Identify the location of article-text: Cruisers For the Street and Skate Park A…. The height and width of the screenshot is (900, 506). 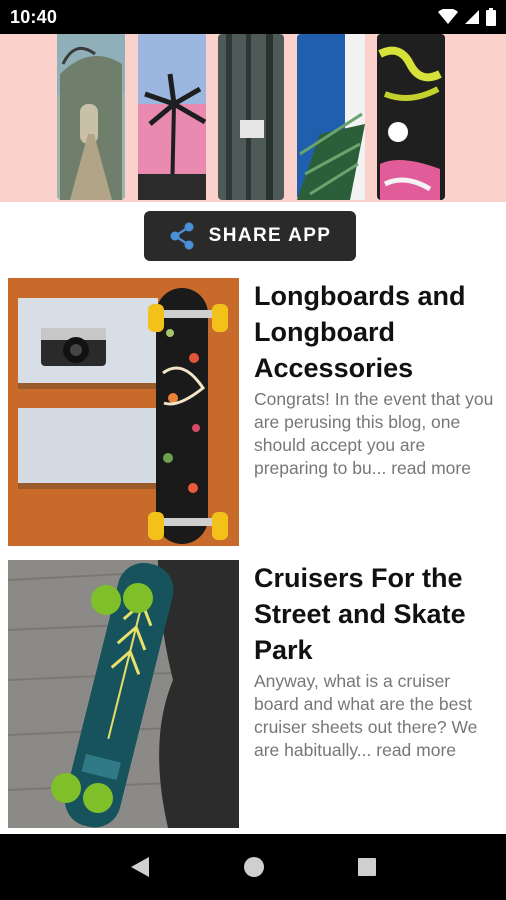
(376, 661).